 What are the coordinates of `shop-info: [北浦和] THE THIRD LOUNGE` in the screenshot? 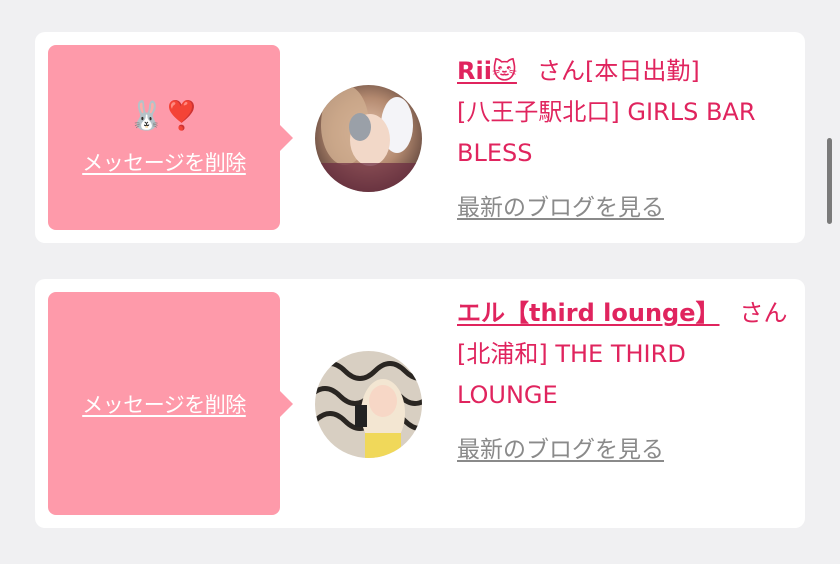 It's located at (571, 374).